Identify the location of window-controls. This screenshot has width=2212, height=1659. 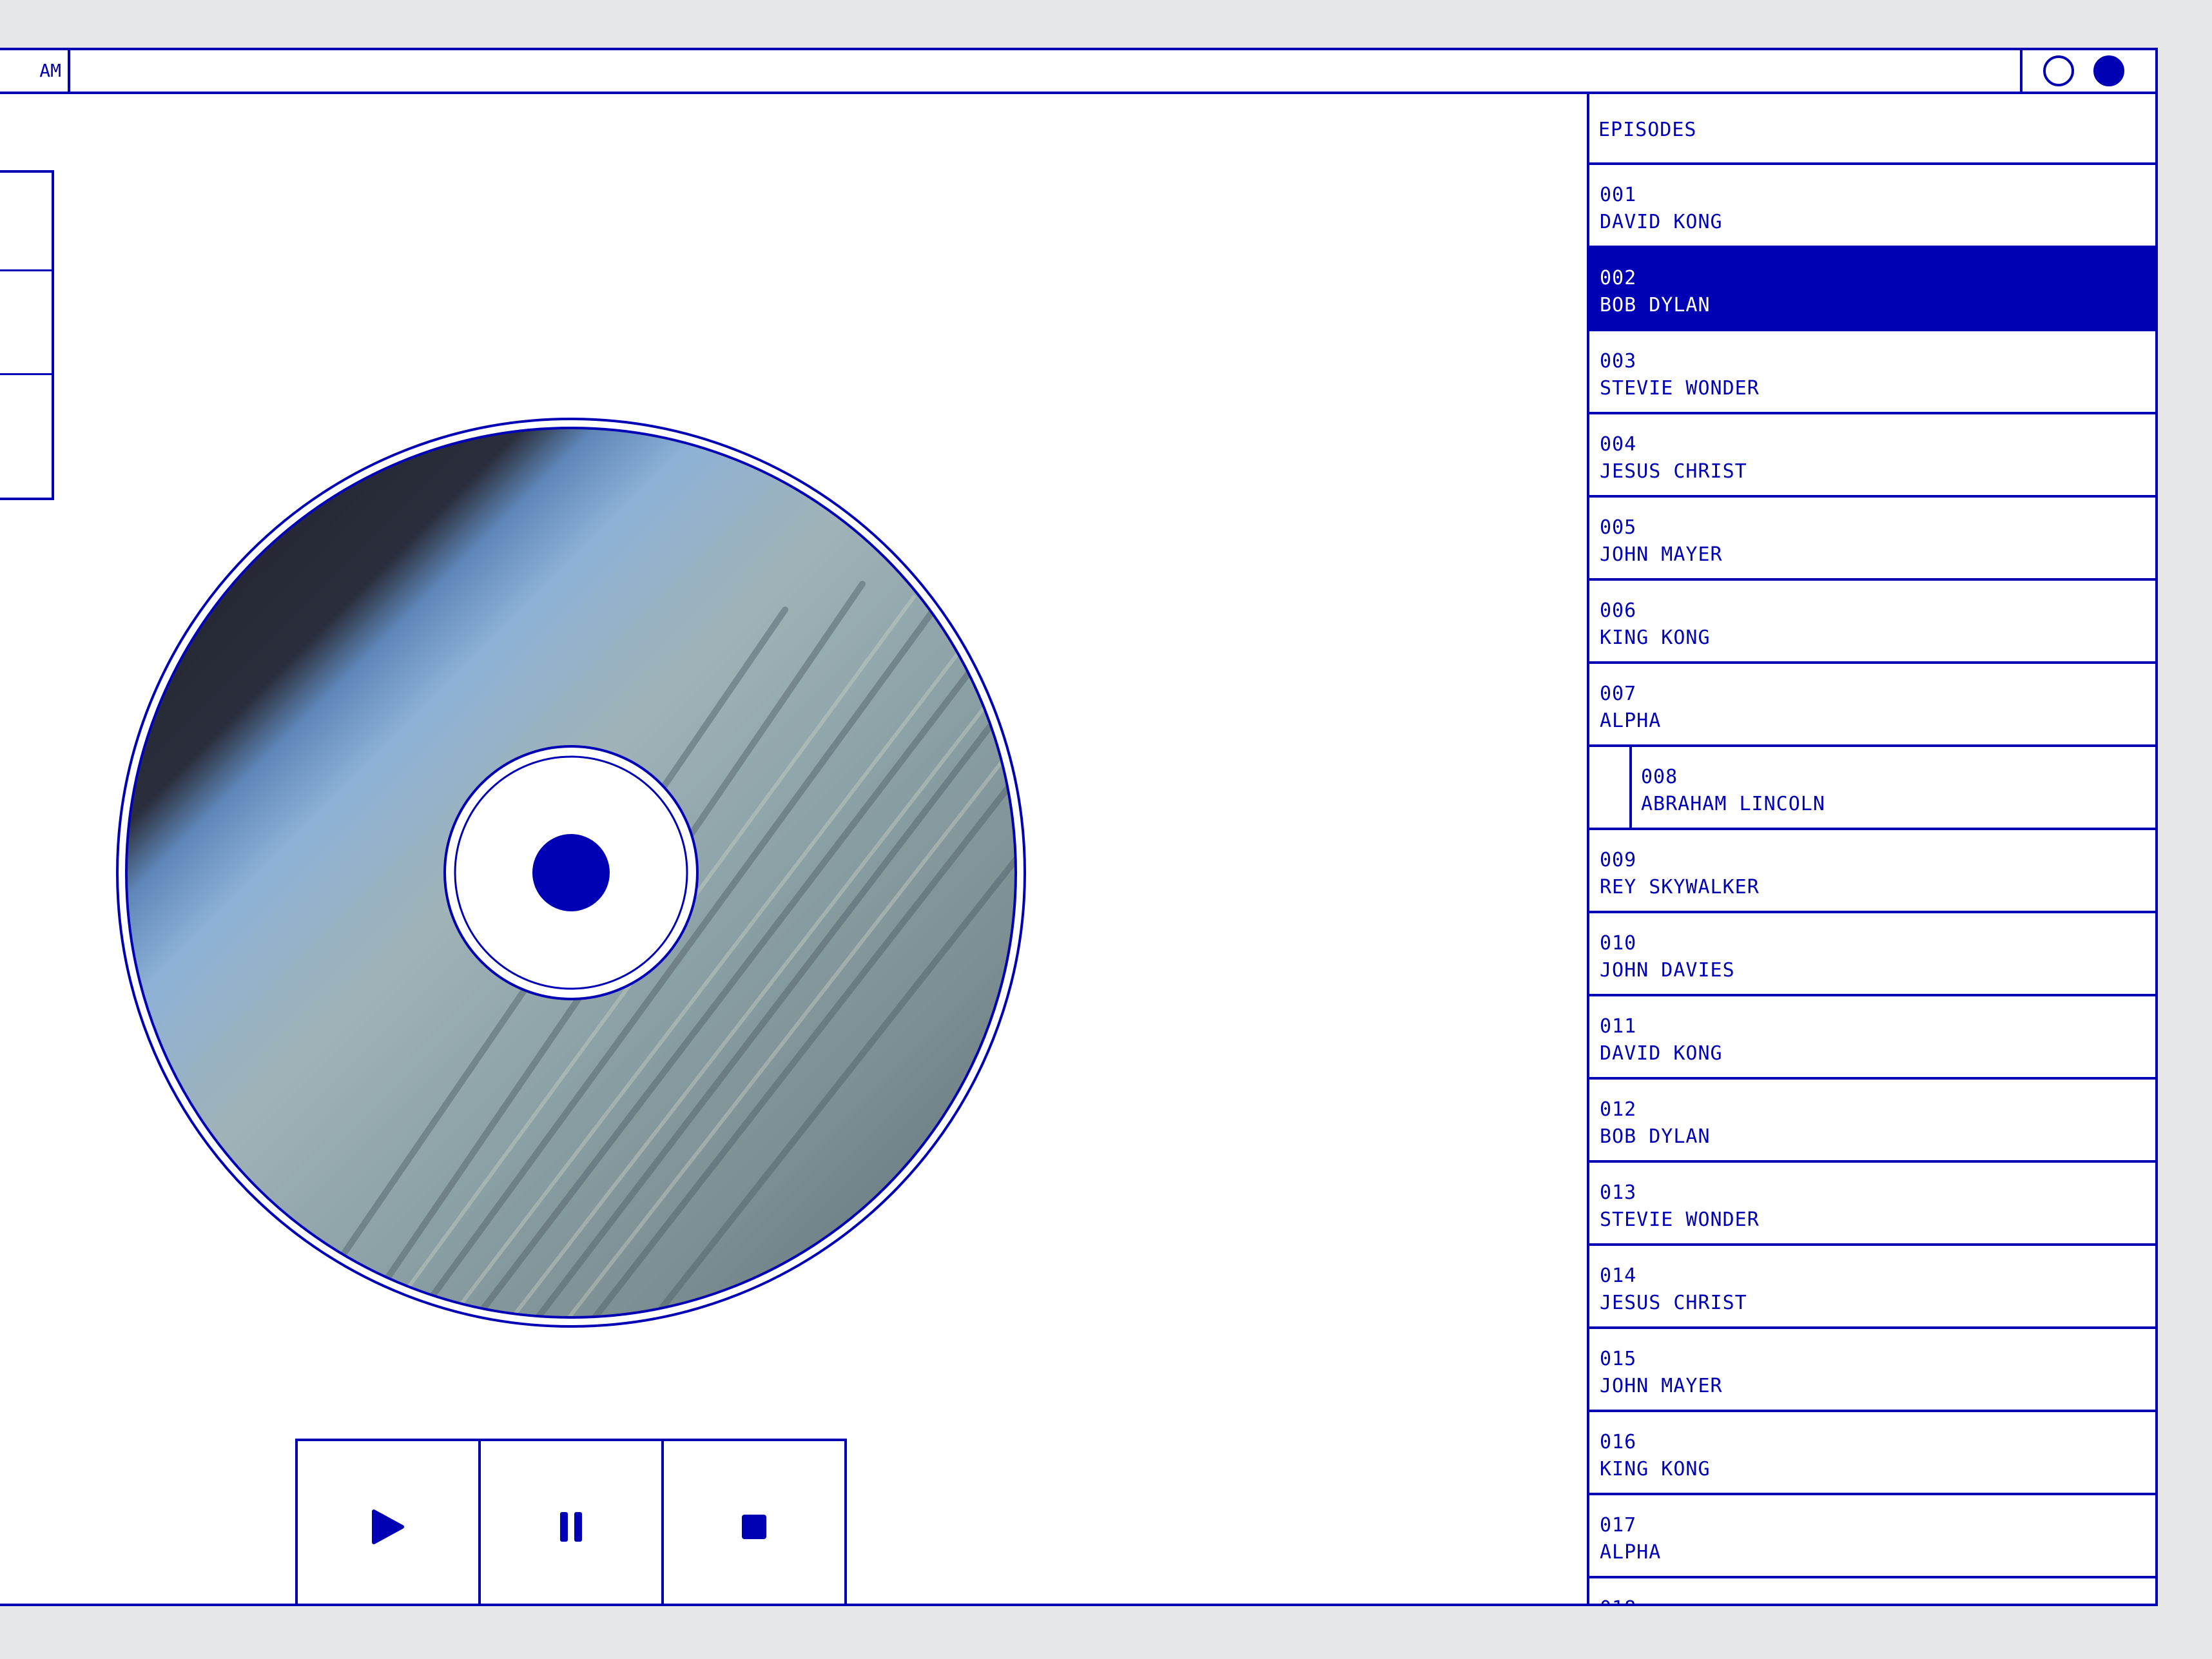
(2087, 71).